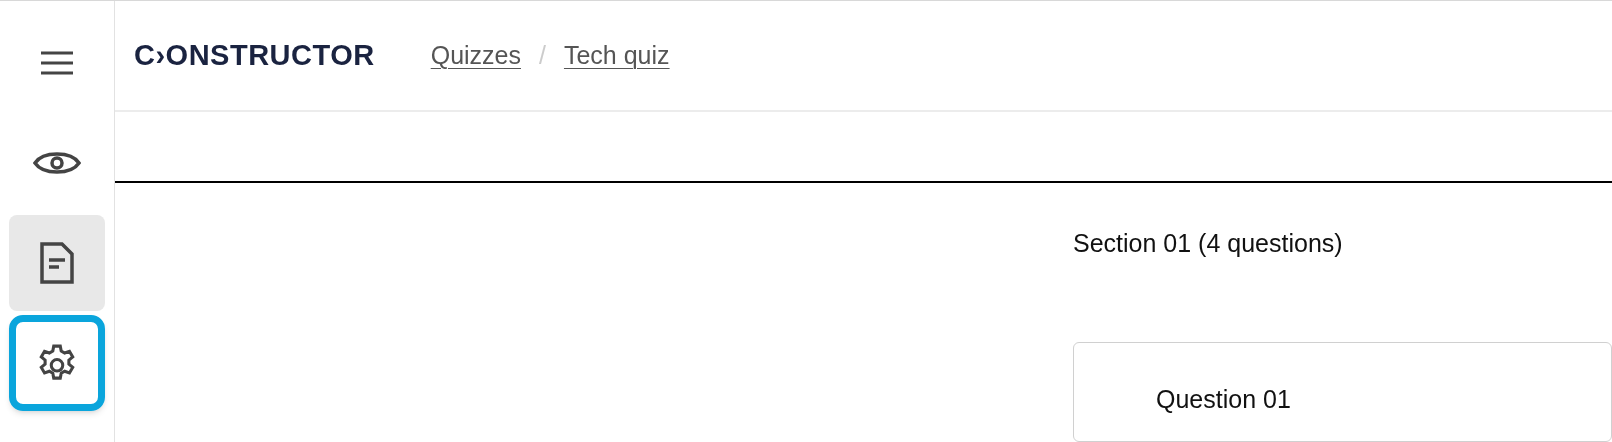  What do you see at coordinates (254, 55) in the screenshot?
I see `logo: C›ONSTRUCTOR` at bounding box center [254, 55].